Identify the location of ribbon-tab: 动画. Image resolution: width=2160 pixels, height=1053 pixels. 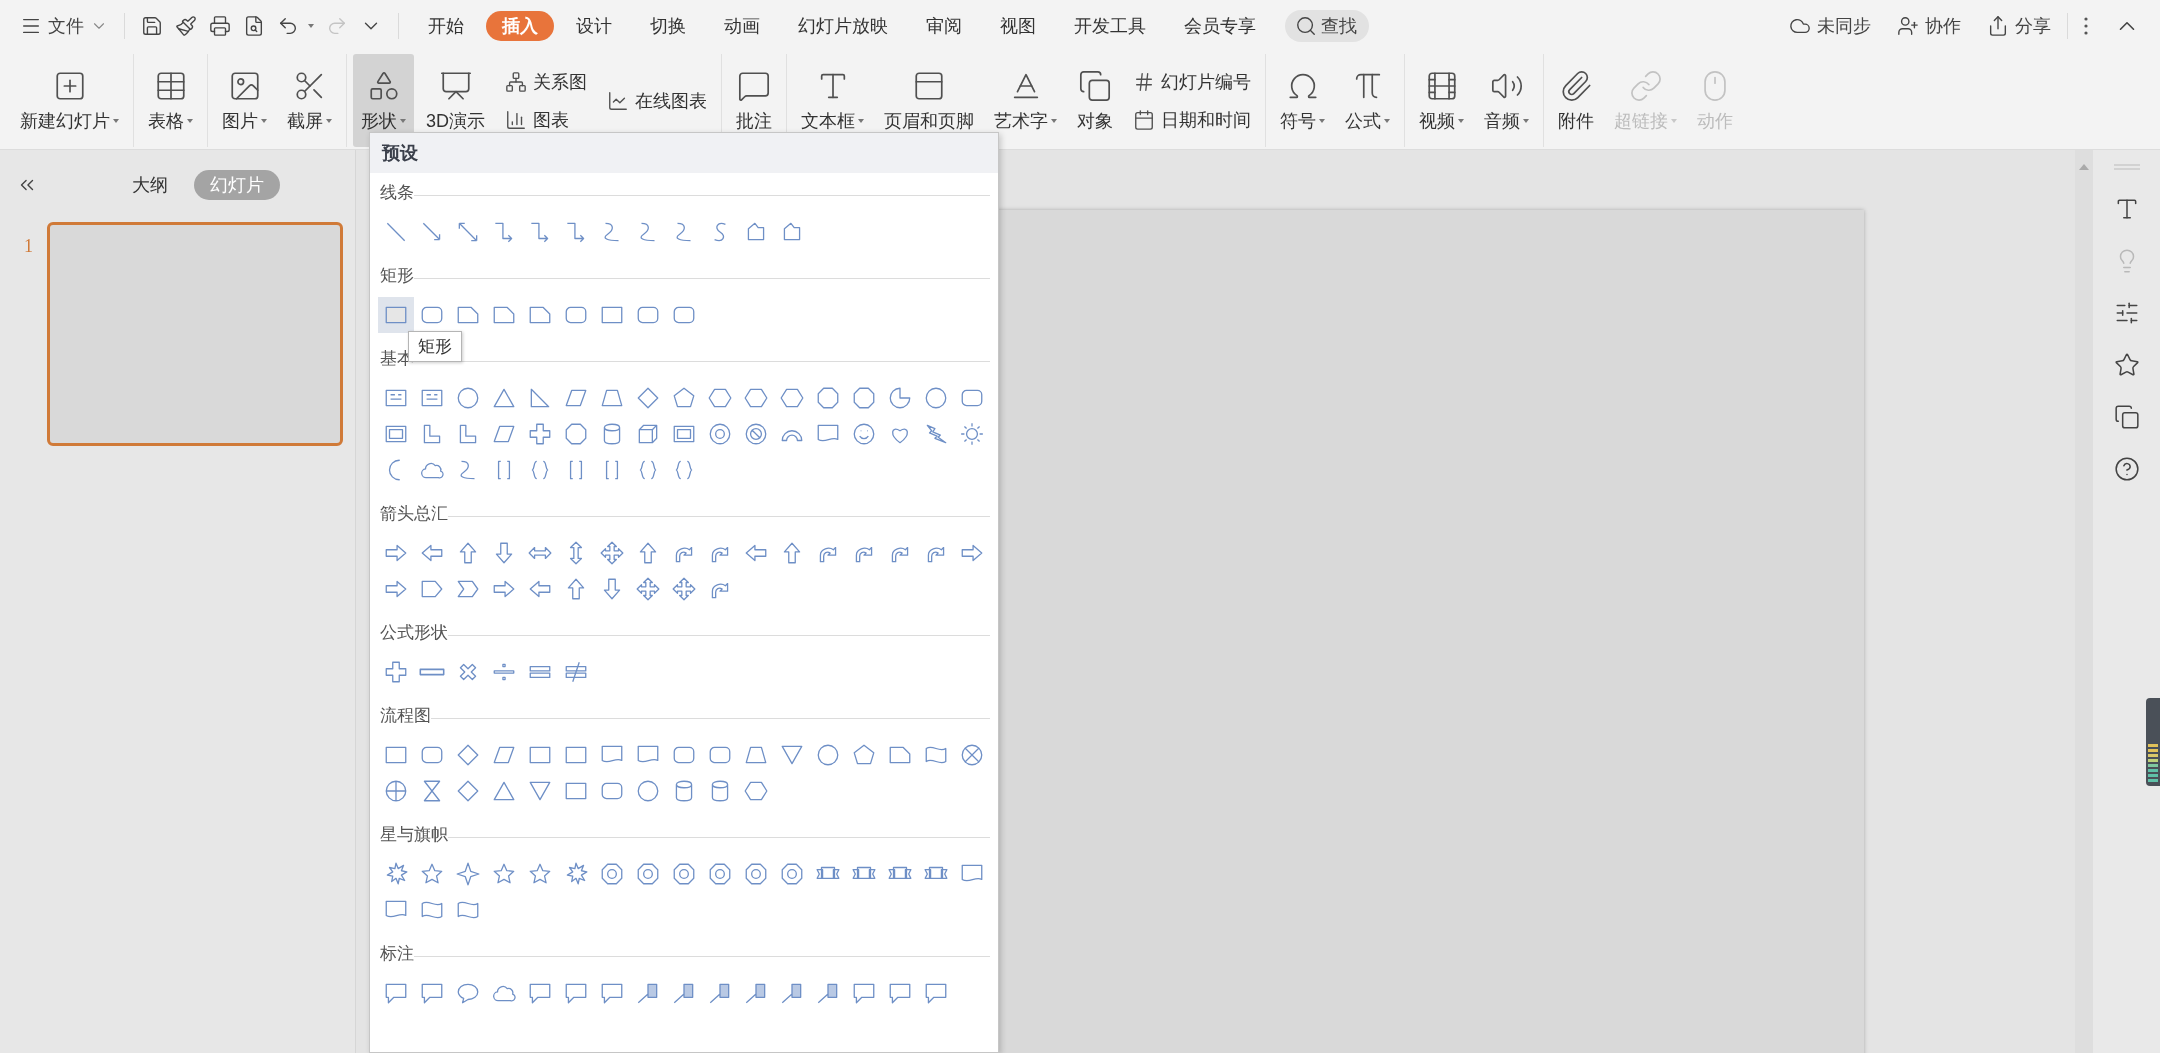
(742, 26).